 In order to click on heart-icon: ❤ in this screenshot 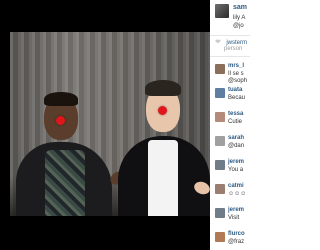, I will do `click(218, 43)`.